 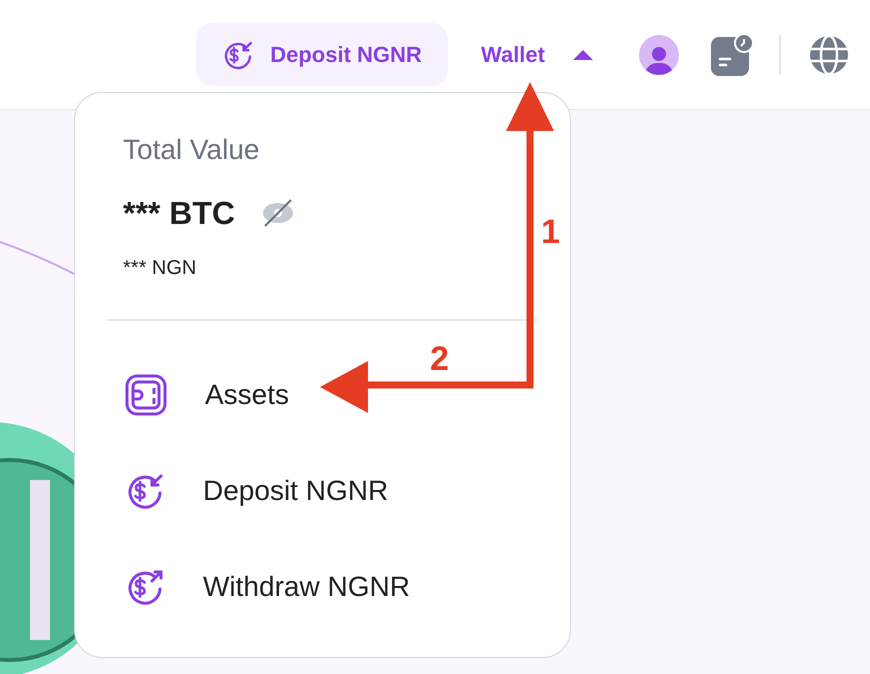 I want to click on menu-item: Deposit NGNR, so click(x=256, y=491).